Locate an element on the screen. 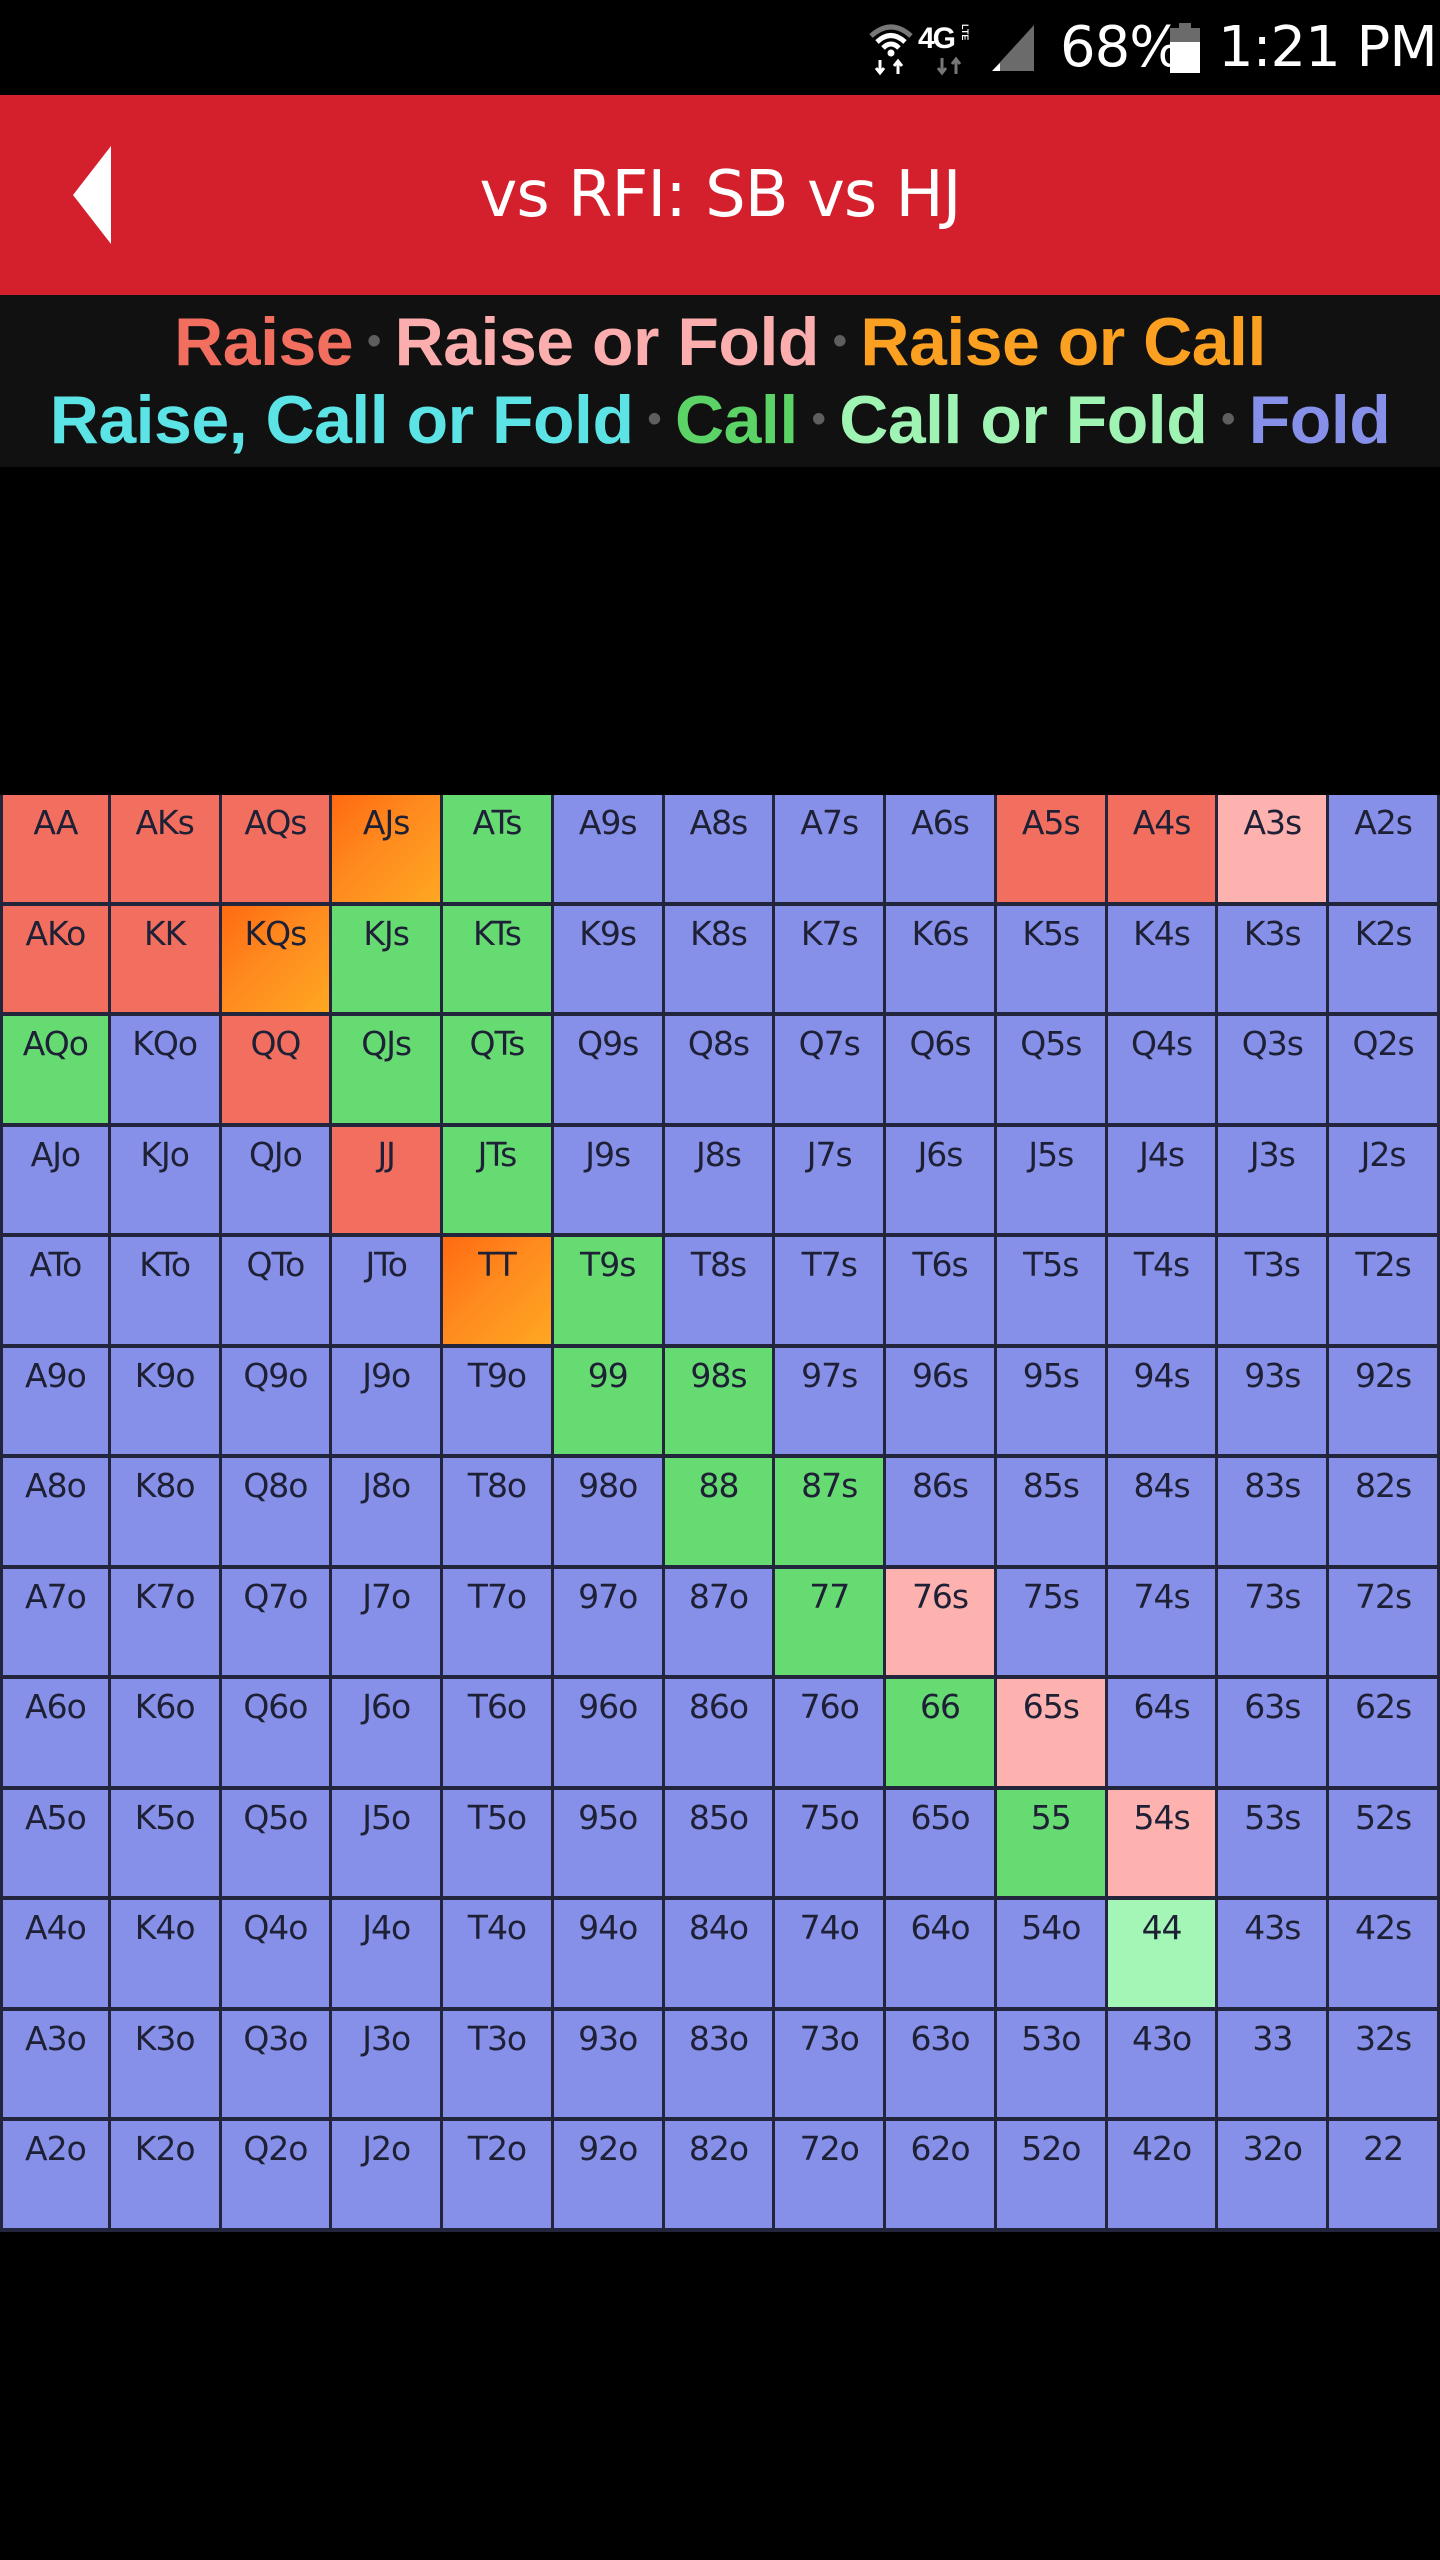 The width and height of the screenshot is (1440, 2560). hand-cell-ATs: ATs is located at coordinates (498, 850).